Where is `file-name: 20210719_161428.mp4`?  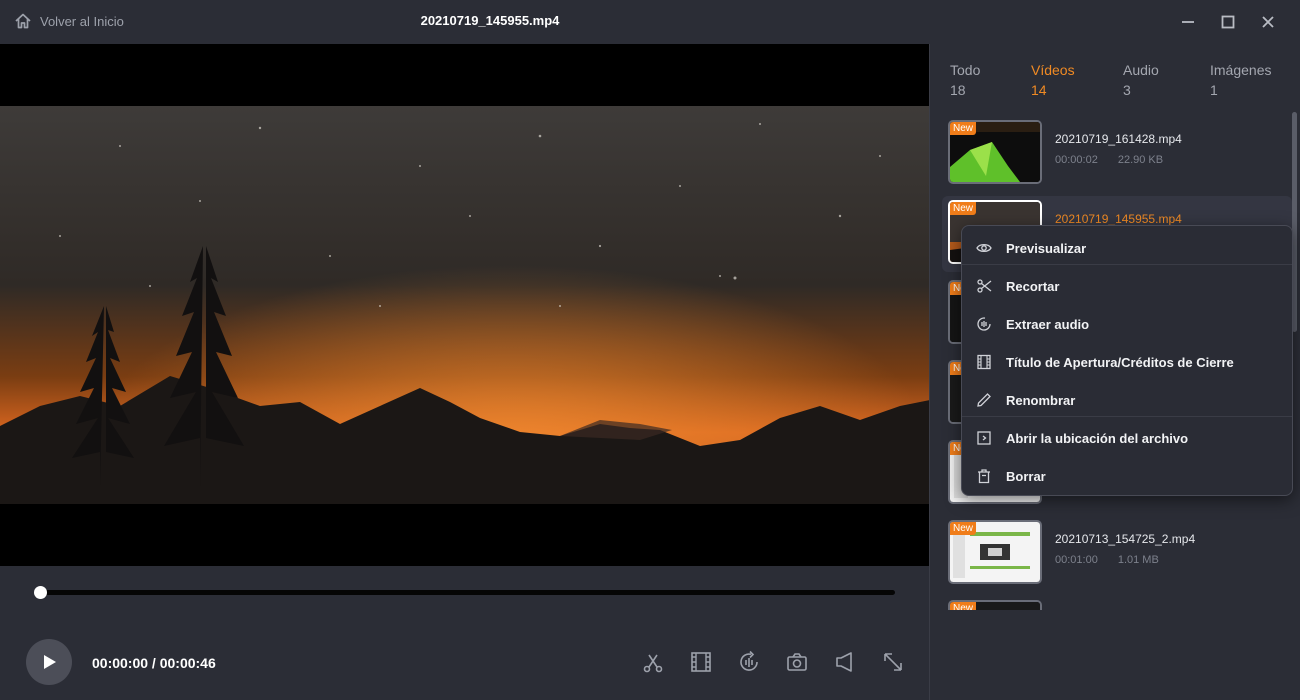
file-name: 20210719_161428.mp4 is located at coordinates (1118, 139).